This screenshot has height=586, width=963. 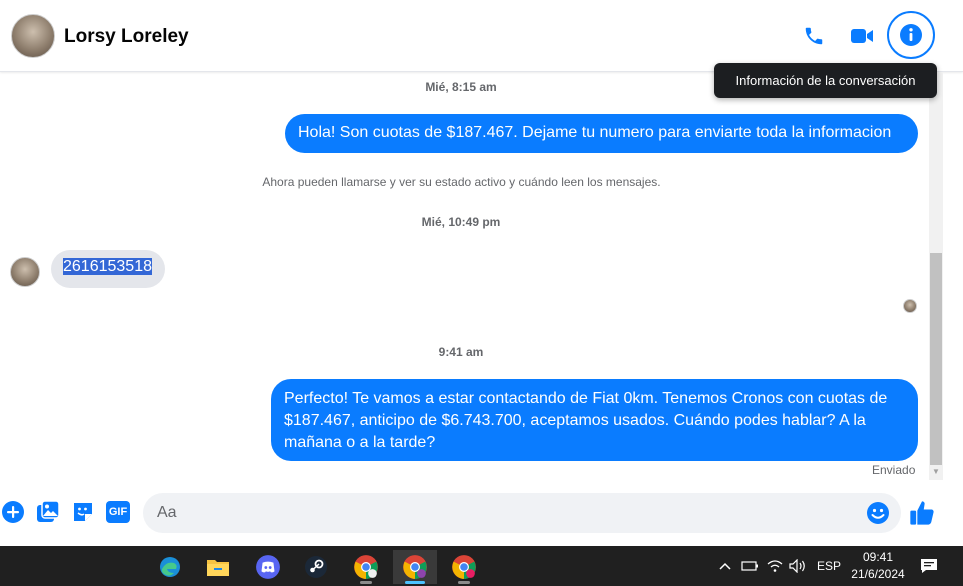 What do you see at coordinates (929, 566) in the screenshot?
I see `notifications-icon` at bounding box center [929, 566].